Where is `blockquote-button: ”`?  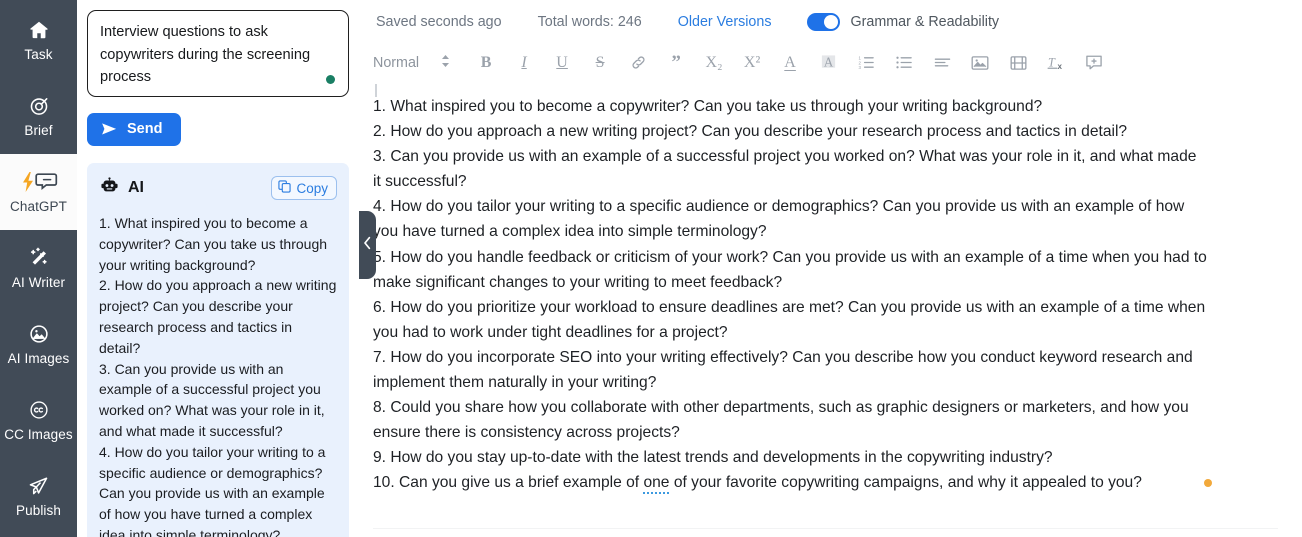
blockquote-button: ” is located at coordinates (676, 63).